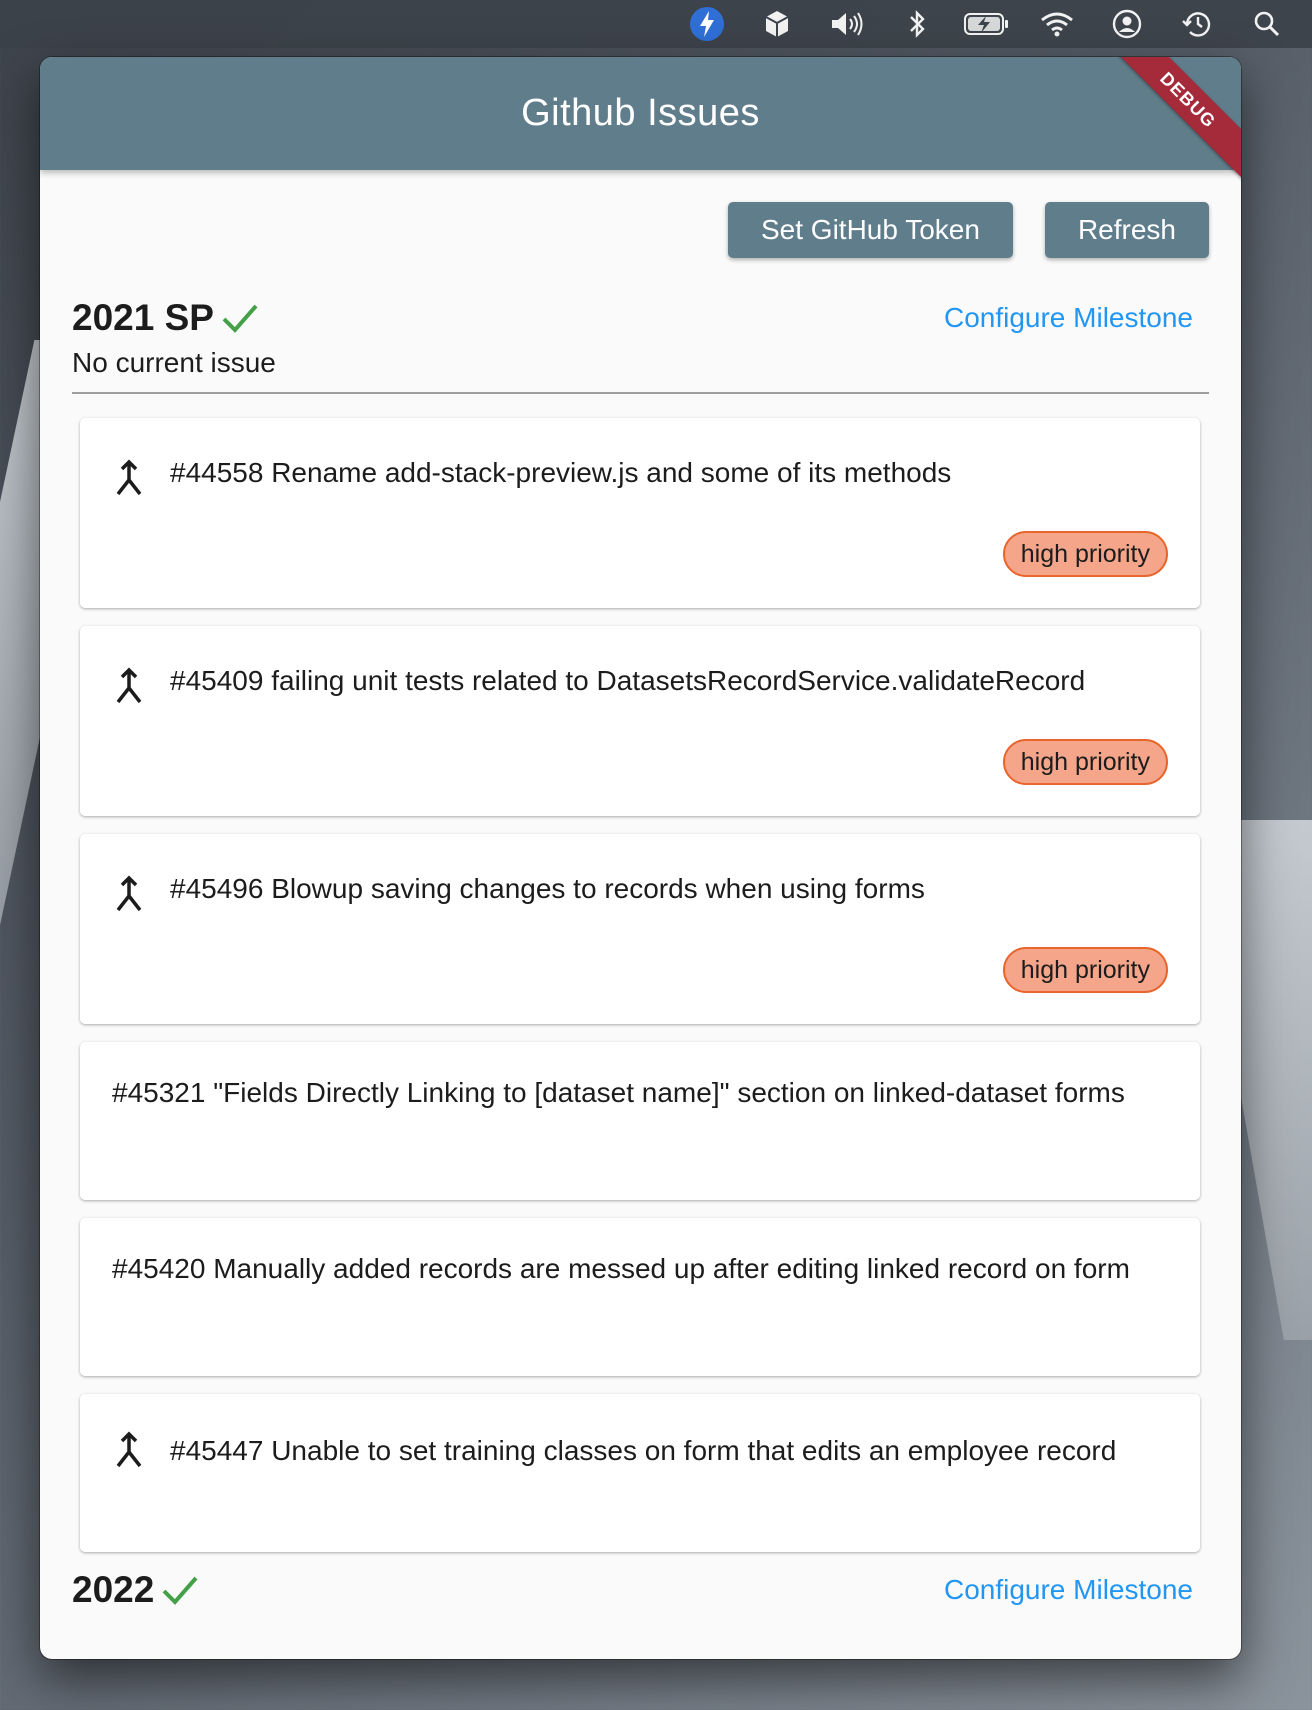 This screenshot has width=1312, height=1710. I want to click on current-issue-status: No current issue, so click(174, 362).